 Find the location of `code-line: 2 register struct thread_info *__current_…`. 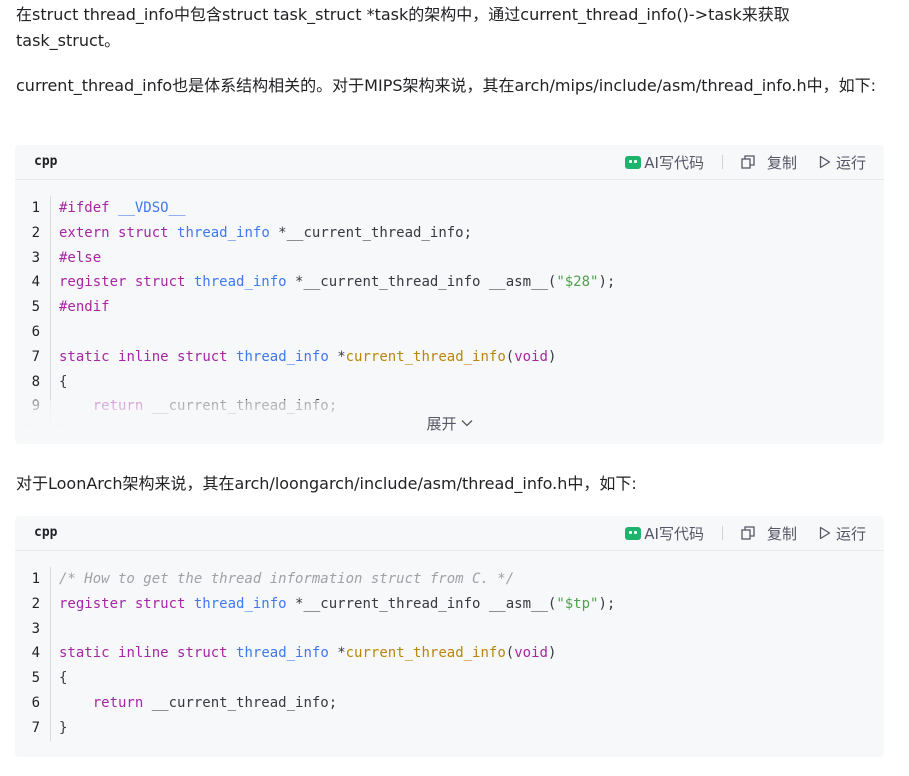

code-line: 2 register struct thread_info *__current_… is located at coordinates (449, 604).